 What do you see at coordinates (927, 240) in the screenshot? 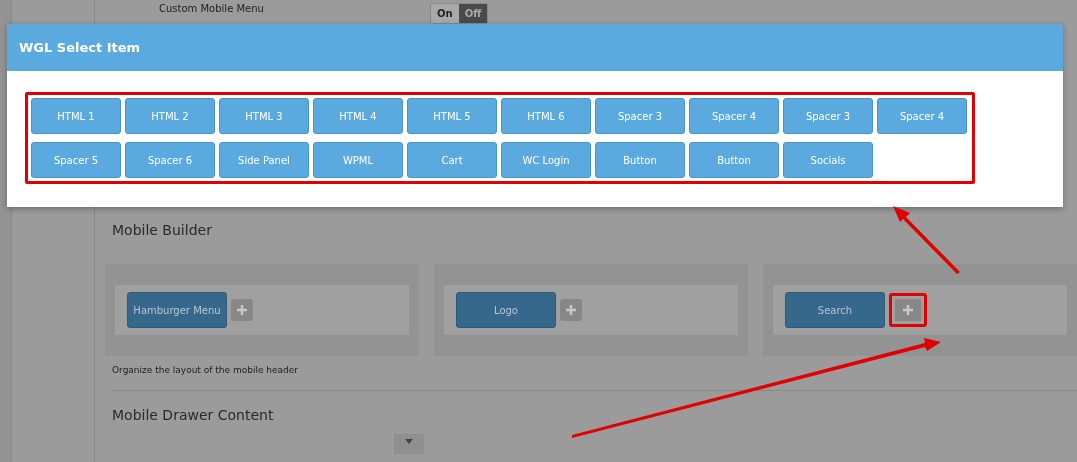
I see `annotation-arrow` at bounding box center [927, 240].